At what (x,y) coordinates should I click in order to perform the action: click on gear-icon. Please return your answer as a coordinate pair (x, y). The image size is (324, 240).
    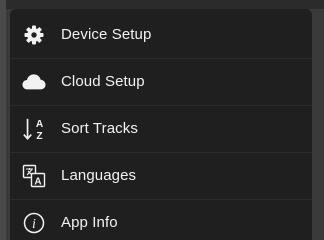
    Looking at the image, I should click on (34, 35).